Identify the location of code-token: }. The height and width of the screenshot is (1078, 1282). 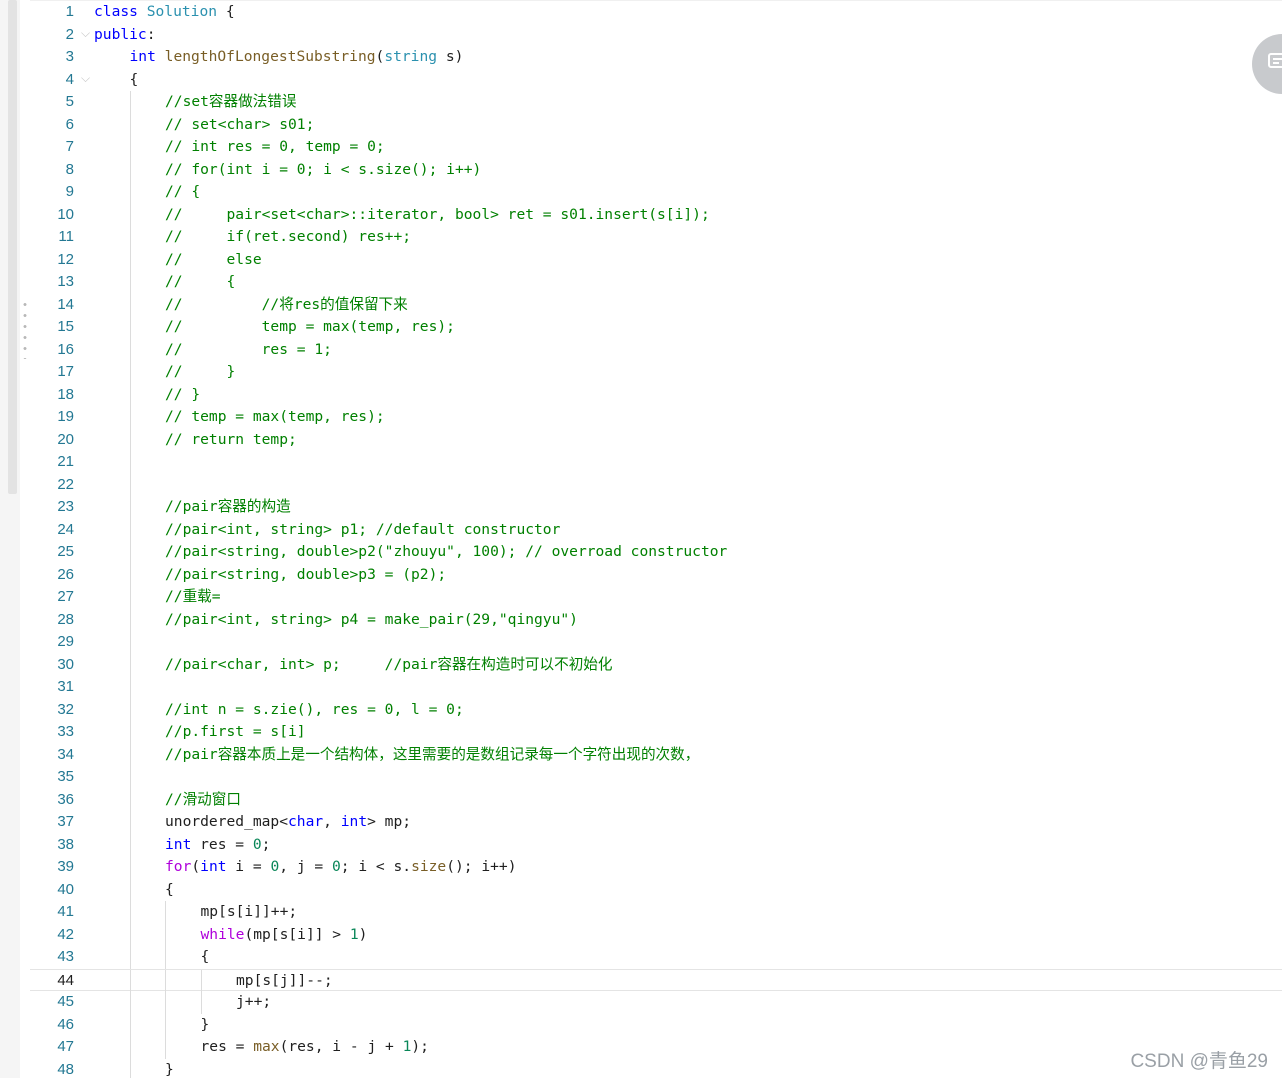
(205, 1024).